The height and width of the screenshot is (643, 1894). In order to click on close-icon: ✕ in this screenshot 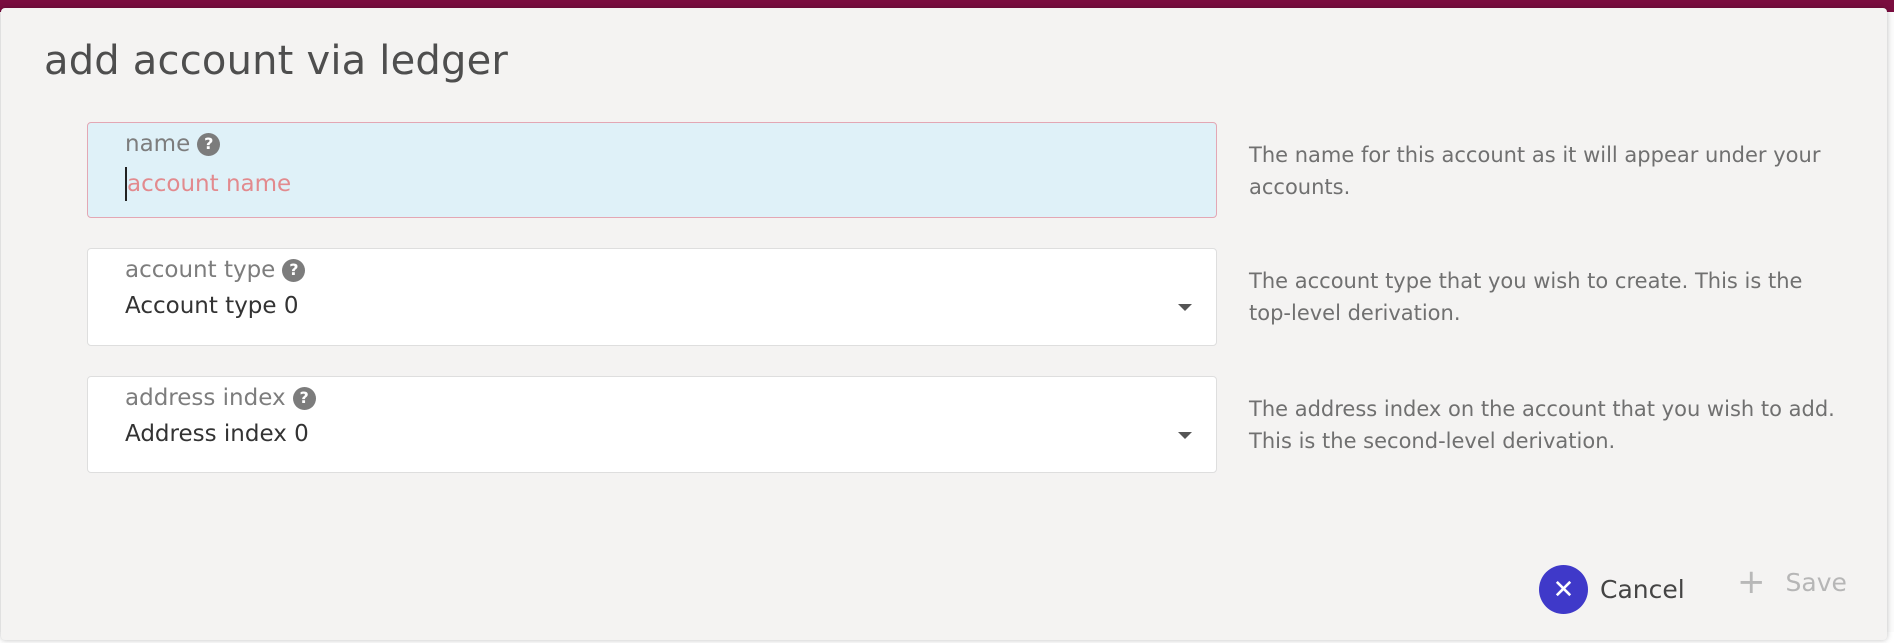, I will do `click(1563, 589)`.